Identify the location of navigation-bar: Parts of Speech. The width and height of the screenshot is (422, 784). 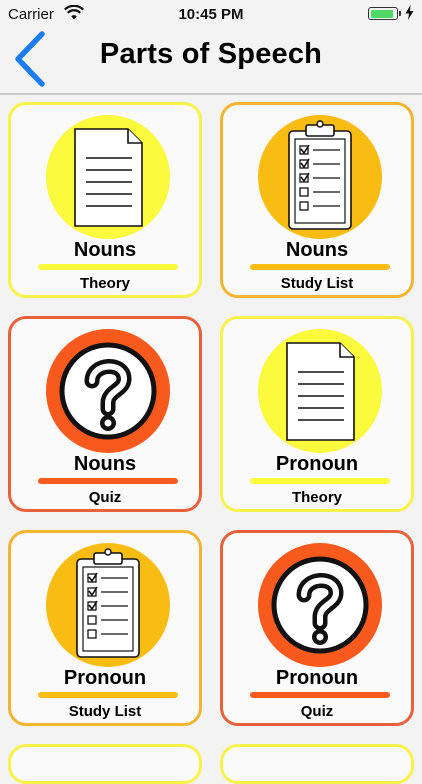
(211, 61).